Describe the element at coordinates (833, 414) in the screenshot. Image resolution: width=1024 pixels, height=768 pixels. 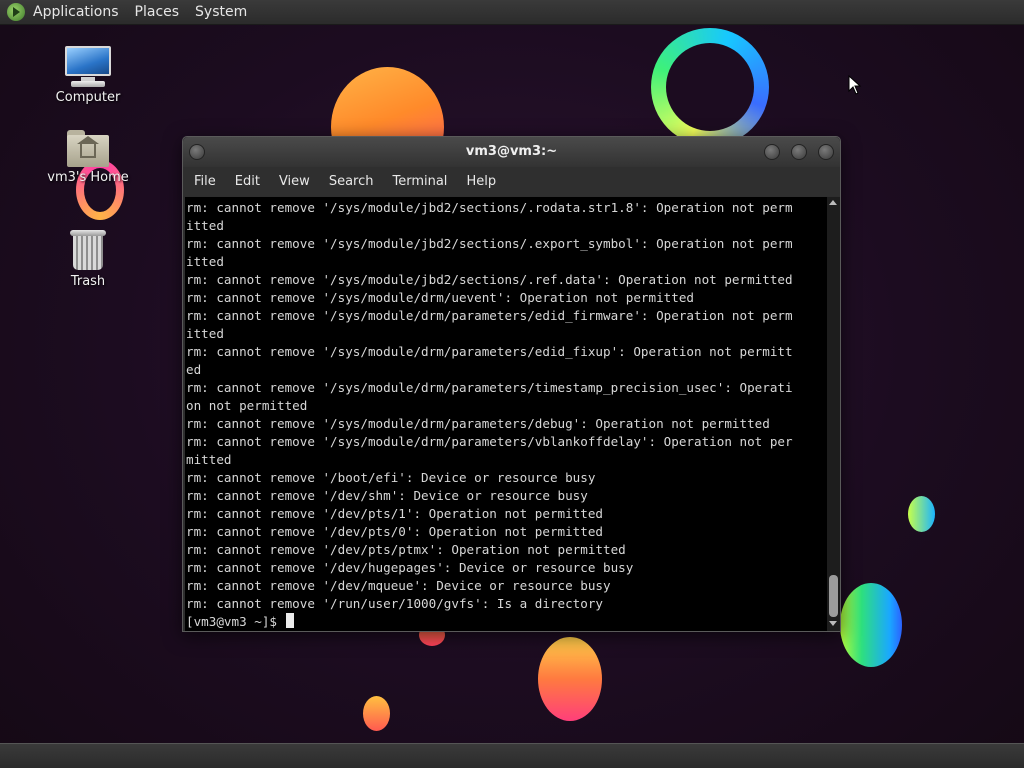
I see `terminal-scrollbar` at that location.